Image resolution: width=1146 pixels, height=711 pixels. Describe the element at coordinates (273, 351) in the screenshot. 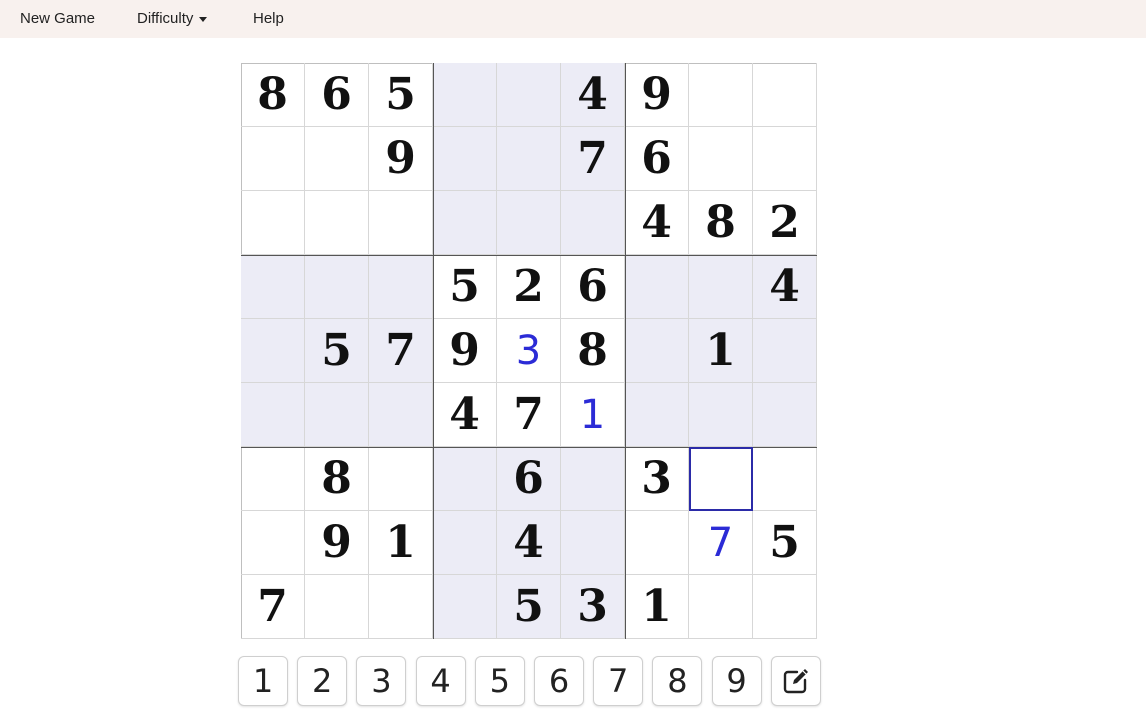

I see `cell-r5-c1` at that location.